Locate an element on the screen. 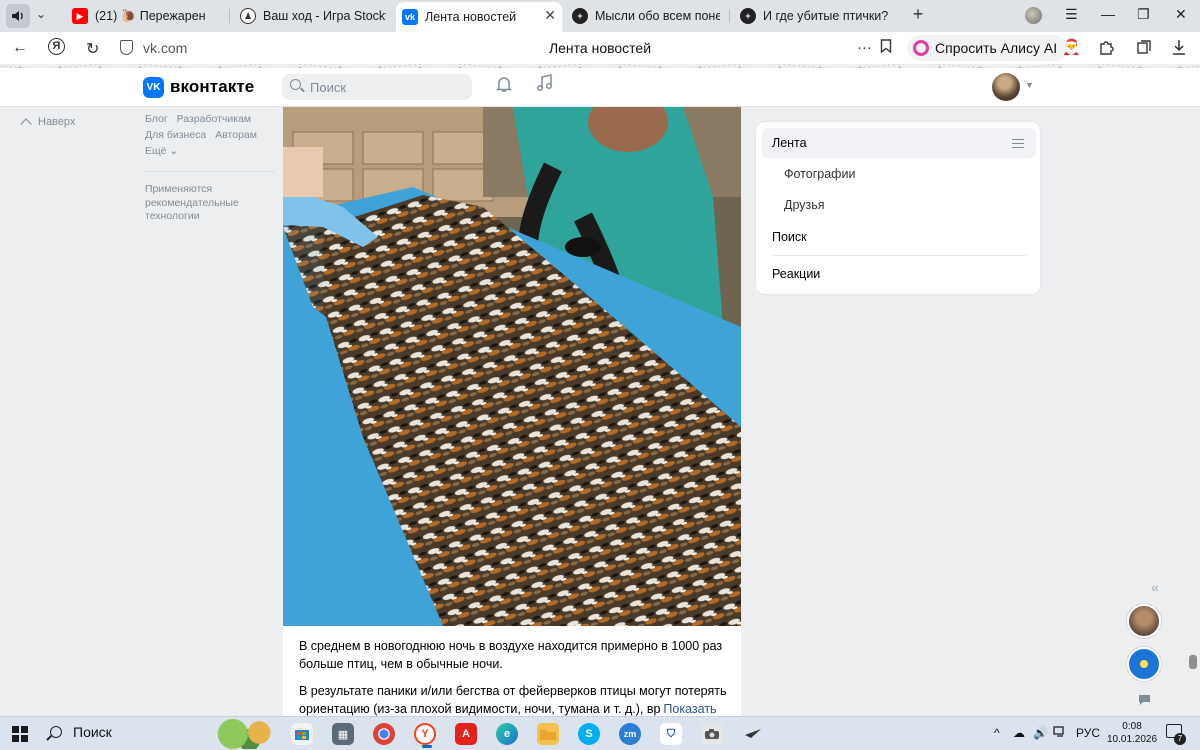 The image size is (1200, 750). tab-label: И где убитые птички?! | М is located at coordinates (825, 16).